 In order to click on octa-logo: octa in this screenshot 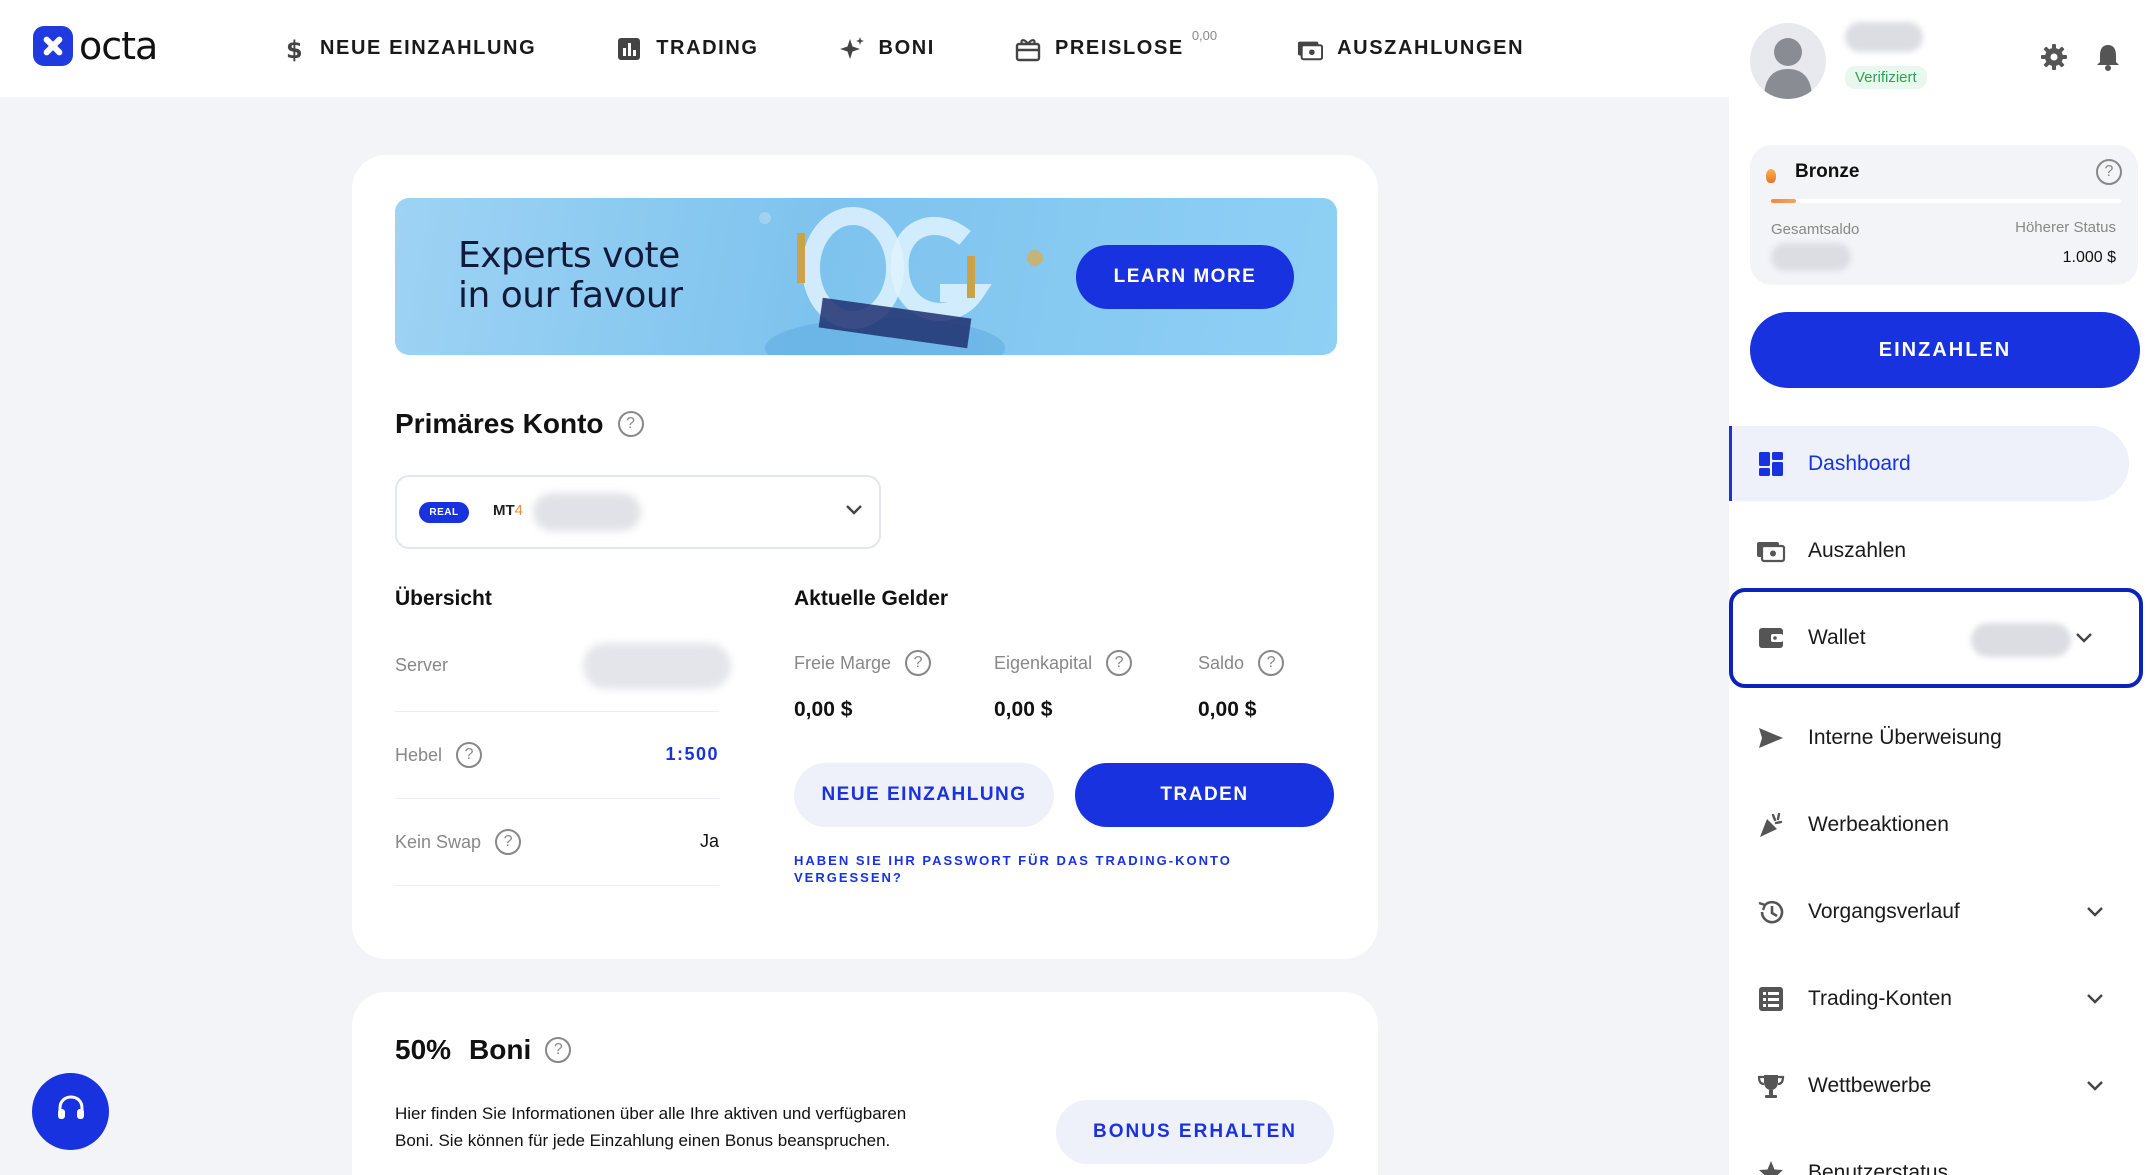, I will do `click(95, 46)`.